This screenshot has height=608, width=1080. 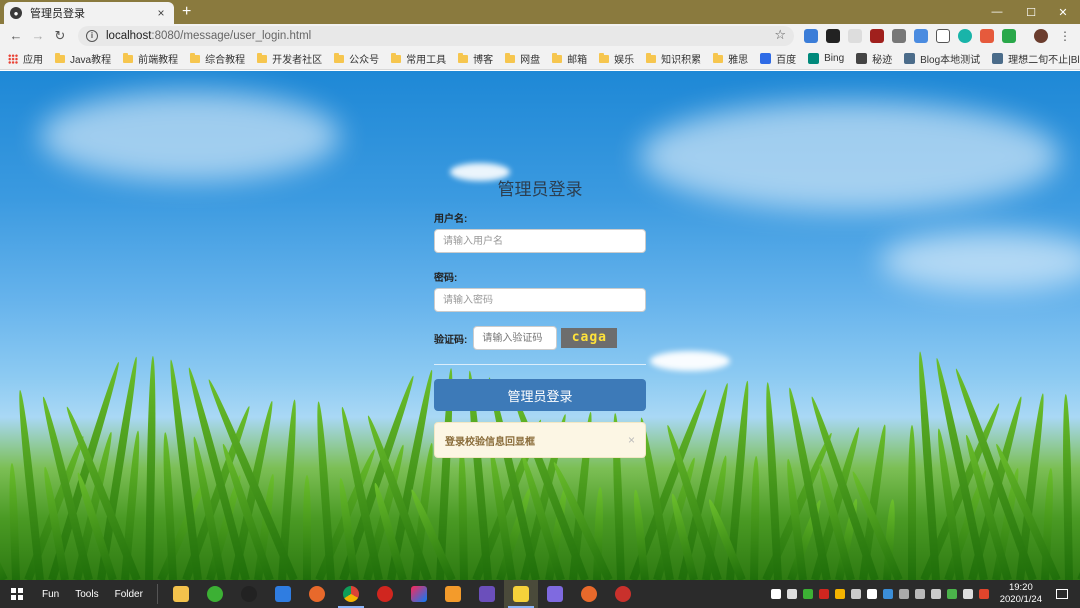 What do you see at coordinates (967, 594) in the screenshot?
I see `ime-icon` at bounding box center [967, 594].